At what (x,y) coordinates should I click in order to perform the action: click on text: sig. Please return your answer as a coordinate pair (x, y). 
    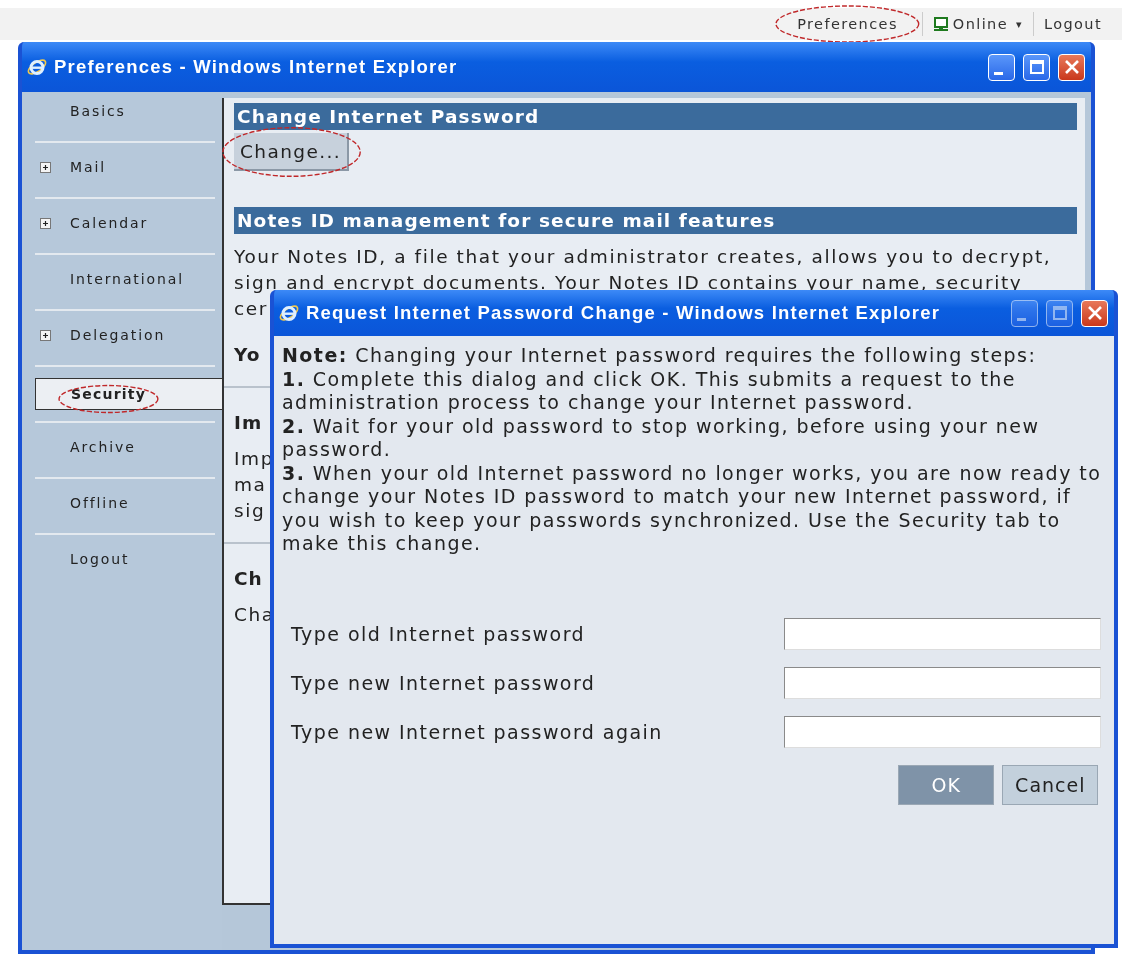
    Looking at the image, I should click on (250, 511).